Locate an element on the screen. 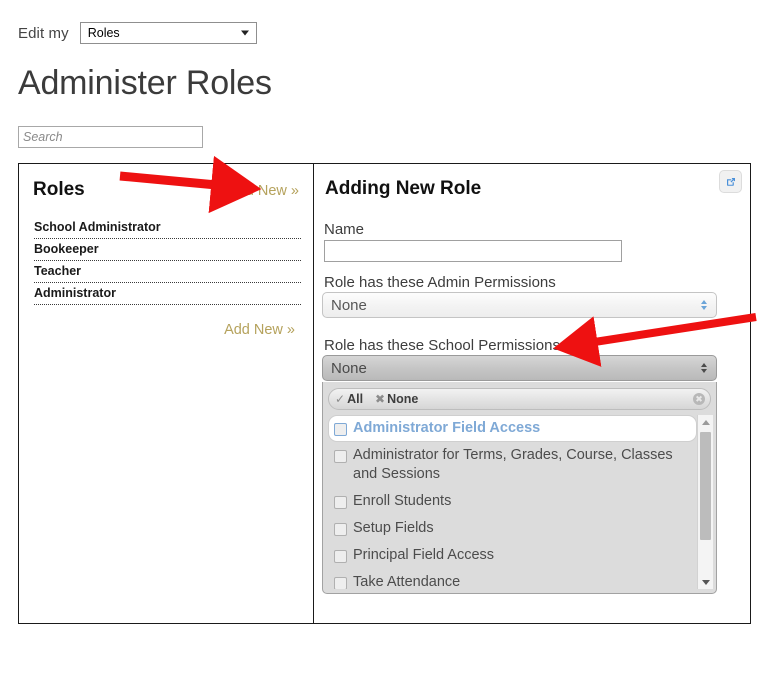 The height and width of the screenshot is (676, 784). add-new-link-top: Add New » is located at coordinates (263, 191).